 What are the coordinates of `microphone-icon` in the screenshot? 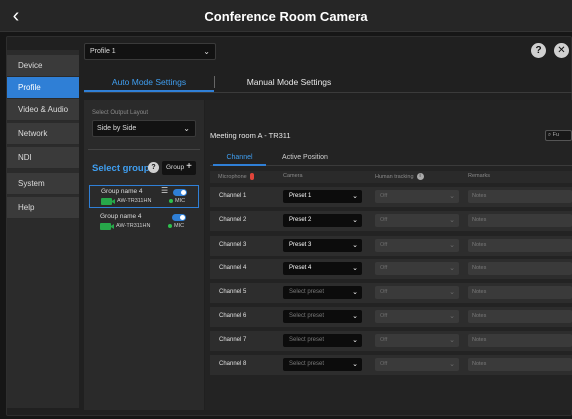 It's located at (251, 176).